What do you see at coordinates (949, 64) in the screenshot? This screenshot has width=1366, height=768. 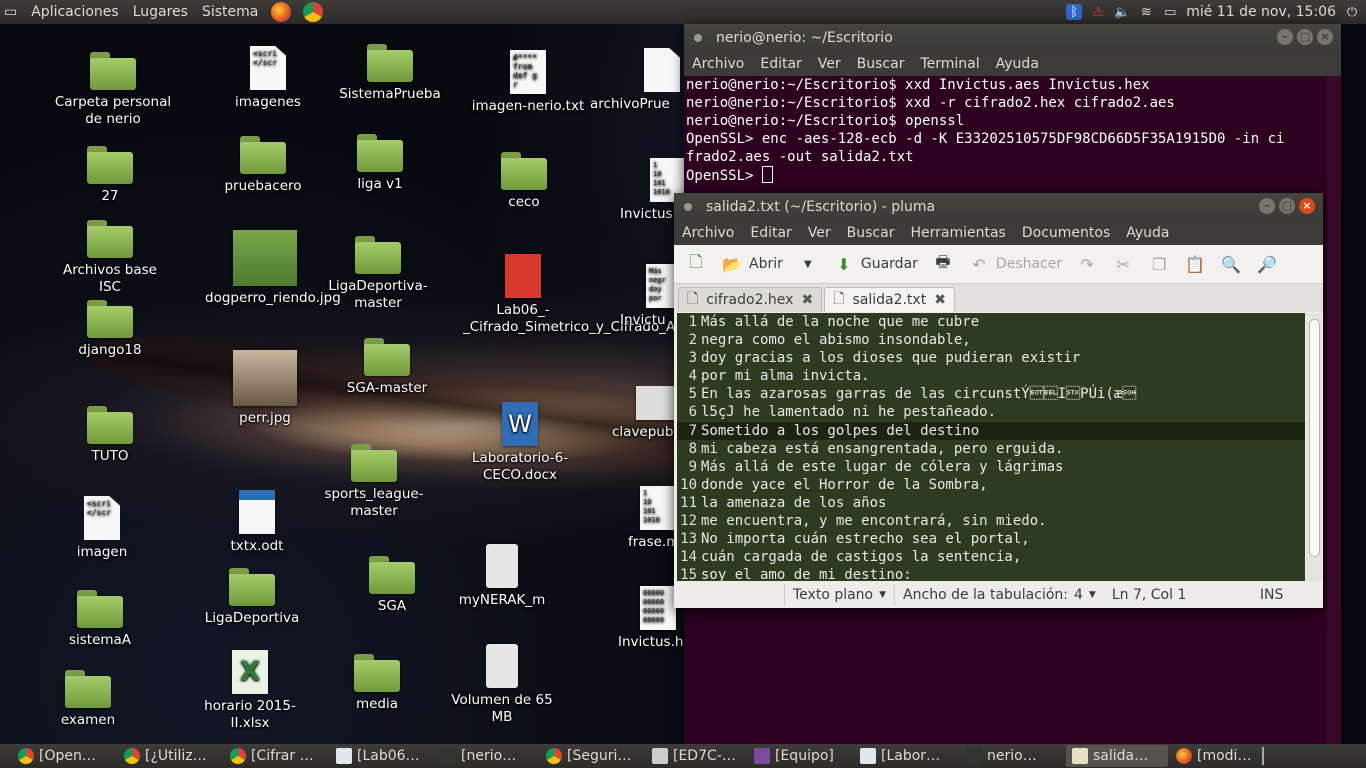 I see `menu-terminal: Terminal` at bounding box center [949, 64].